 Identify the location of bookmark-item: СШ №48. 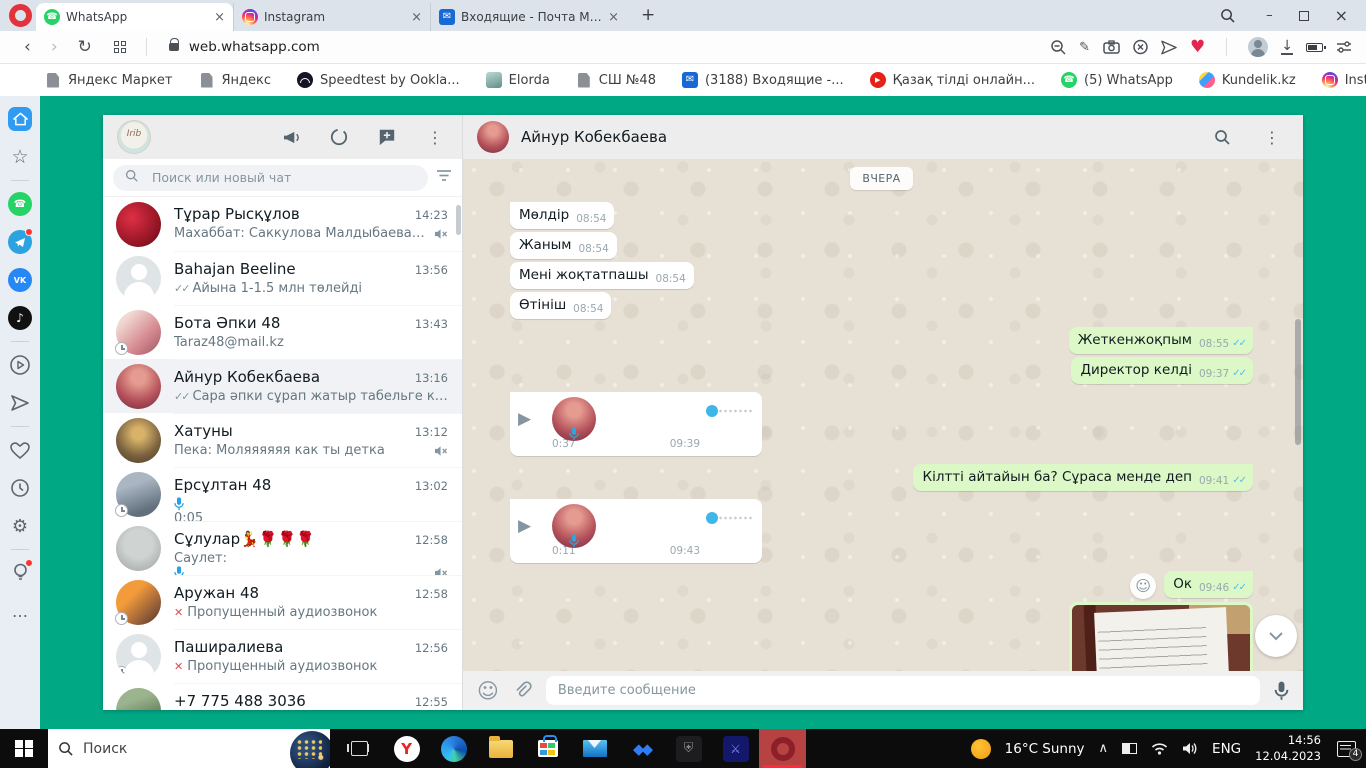
(616, 80).